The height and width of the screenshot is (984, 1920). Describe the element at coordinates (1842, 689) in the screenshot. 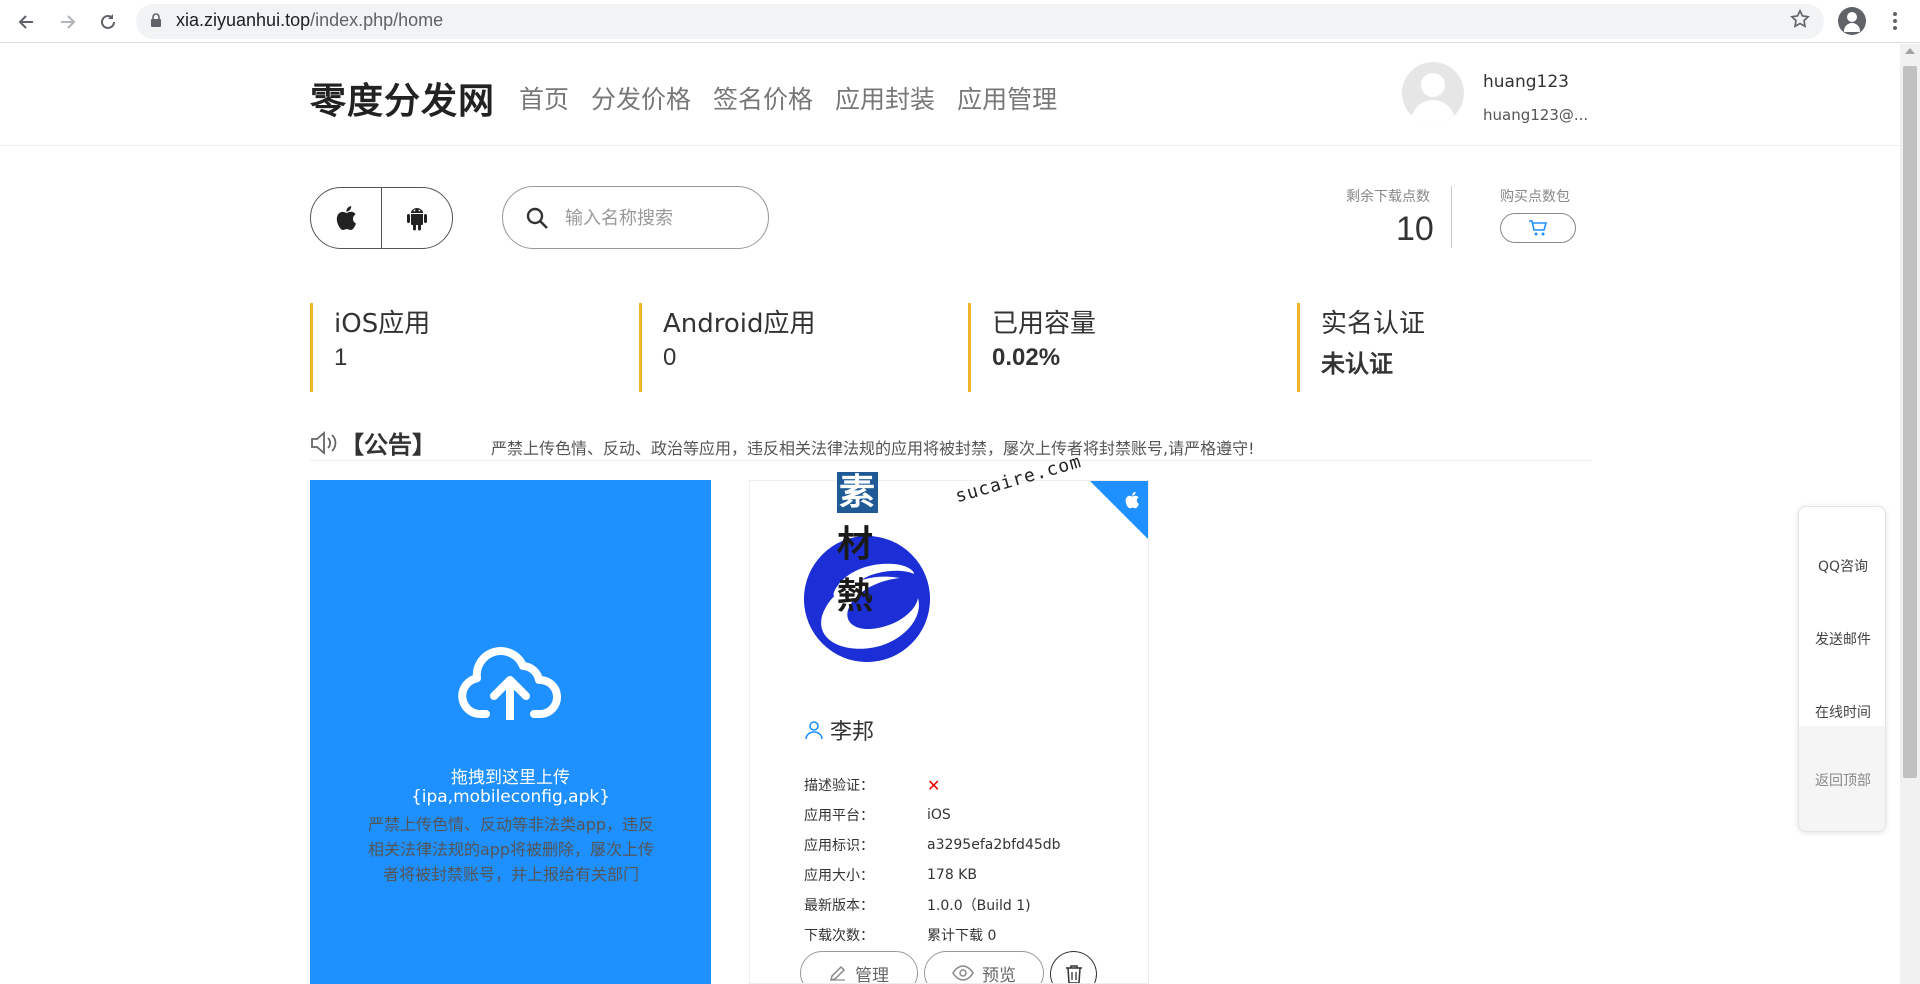

I see `online-time-button: 在线时间` at that location.